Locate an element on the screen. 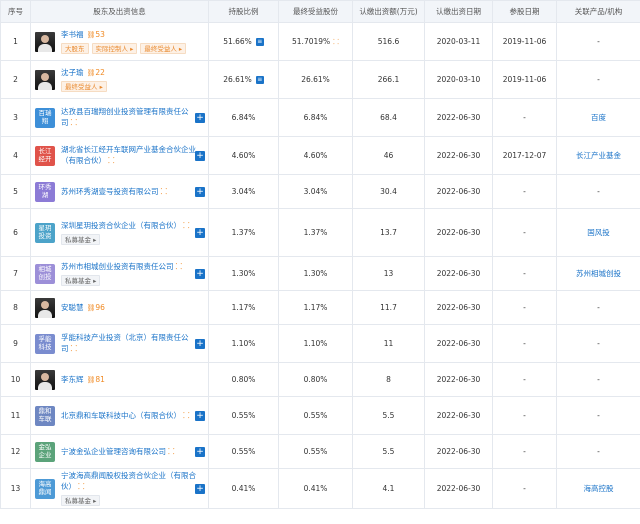 This screenshot has height=524, width=640. final-benefit-cell: 3.04% is located at coordinates (315, 191).